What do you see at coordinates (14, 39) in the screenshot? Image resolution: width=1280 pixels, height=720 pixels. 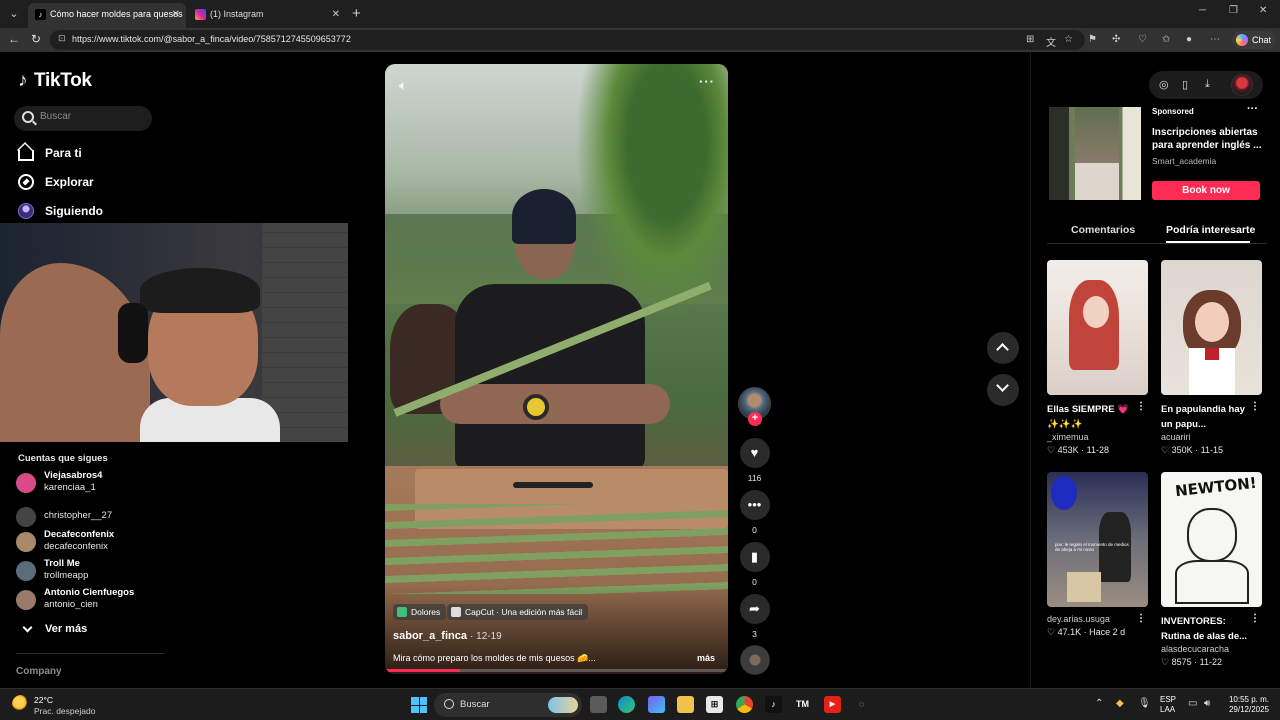 I see `back-icon: ←` at bounding box center [14, 39].